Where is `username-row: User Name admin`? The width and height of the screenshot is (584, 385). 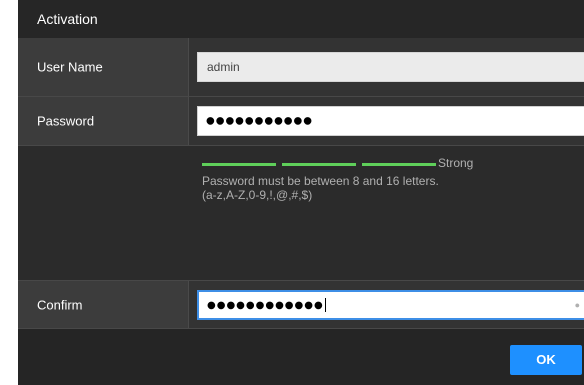 username-row: User Name admin is located at coordinates (301, 67).